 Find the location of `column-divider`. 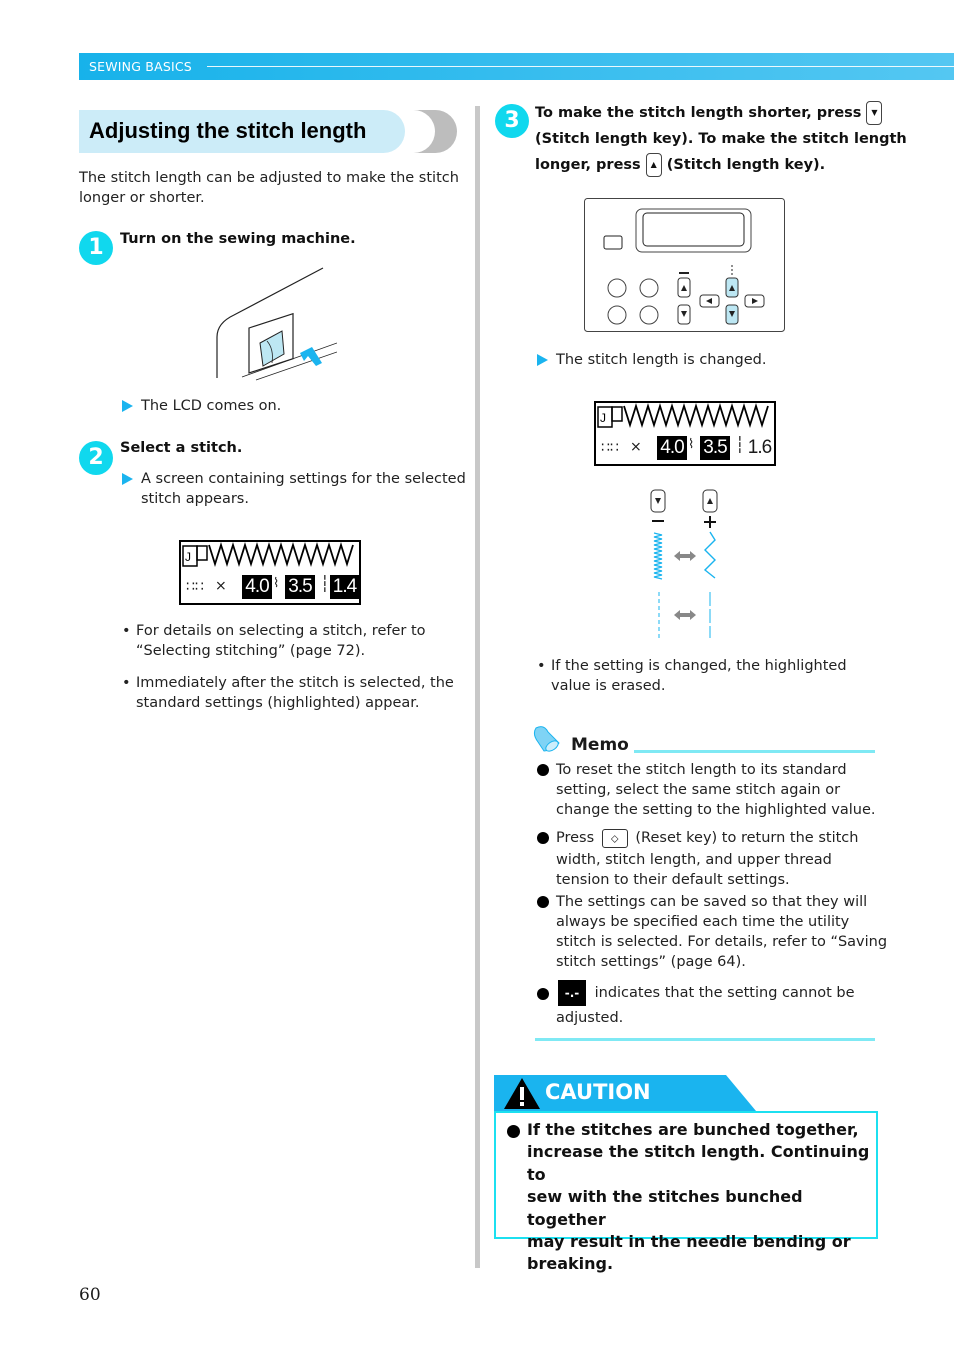

column-divider is located at coordinates (477, 687).